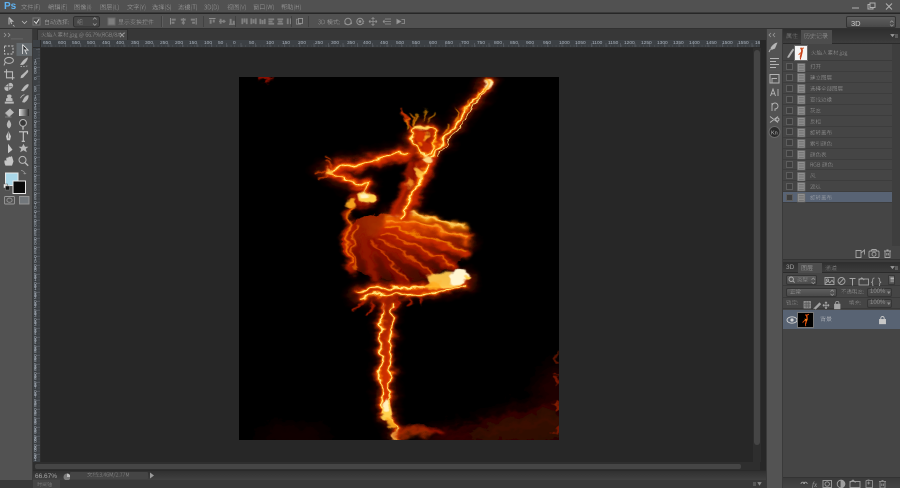  I want to click on svg-text: fx, so click(815, 484).